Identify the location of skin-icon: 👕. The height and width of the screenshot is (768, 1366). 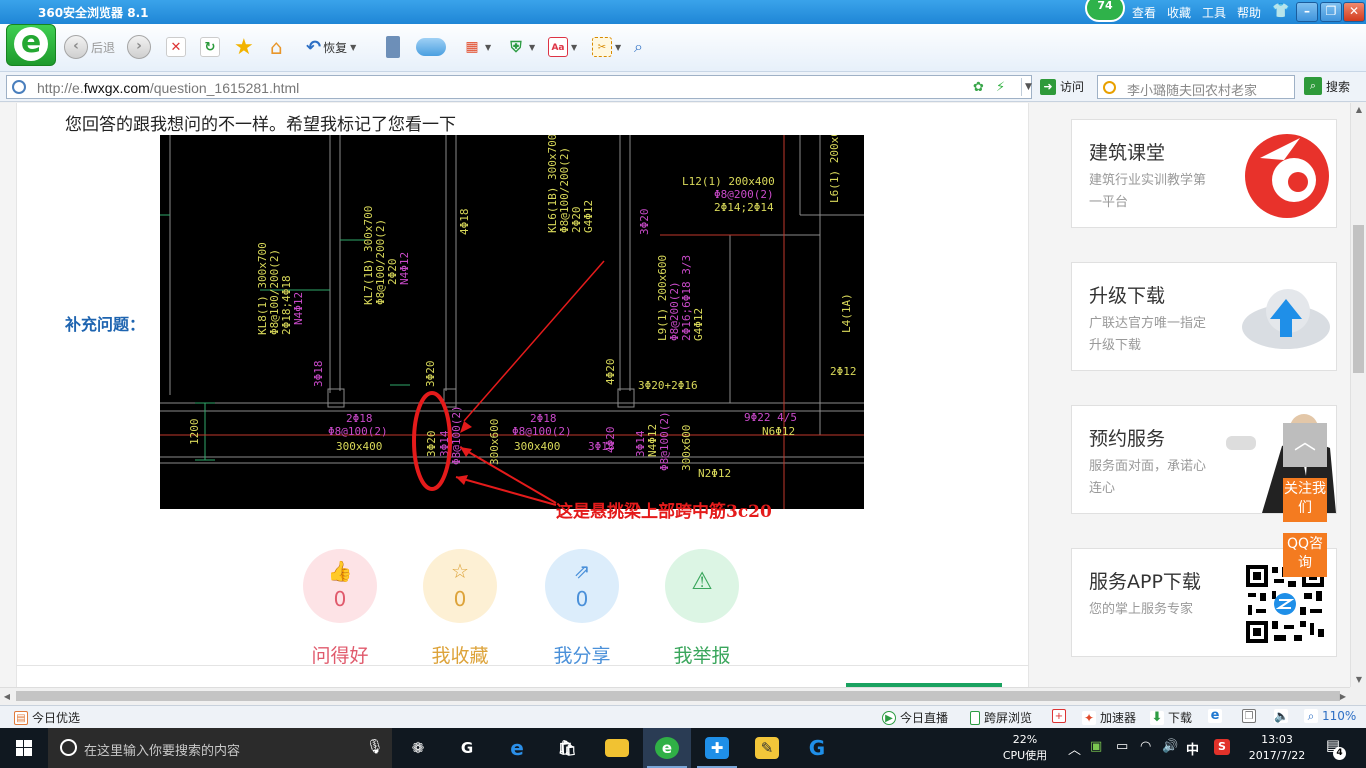
(1280, 11).